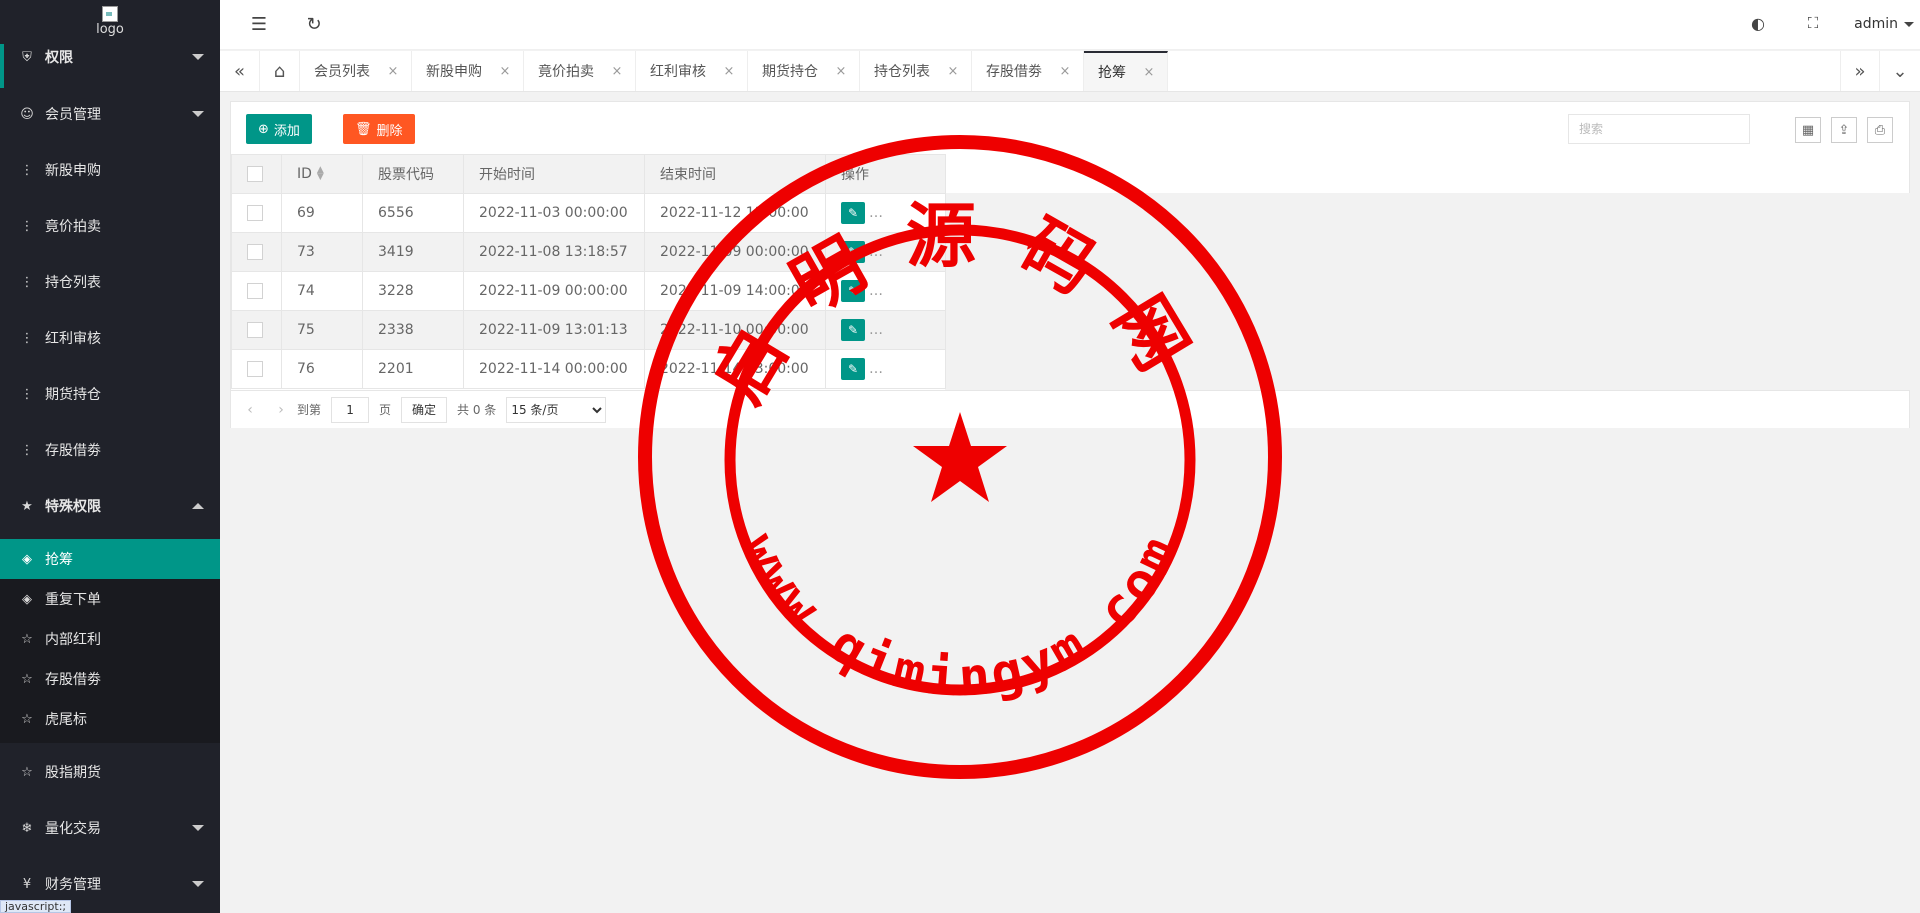 Image resolution: width=1920 pixels, height=913 pixels. Describe the element at coordinates (566, 72) in the screenshot. I see `tab-label: 竟价拍卖` at that location.